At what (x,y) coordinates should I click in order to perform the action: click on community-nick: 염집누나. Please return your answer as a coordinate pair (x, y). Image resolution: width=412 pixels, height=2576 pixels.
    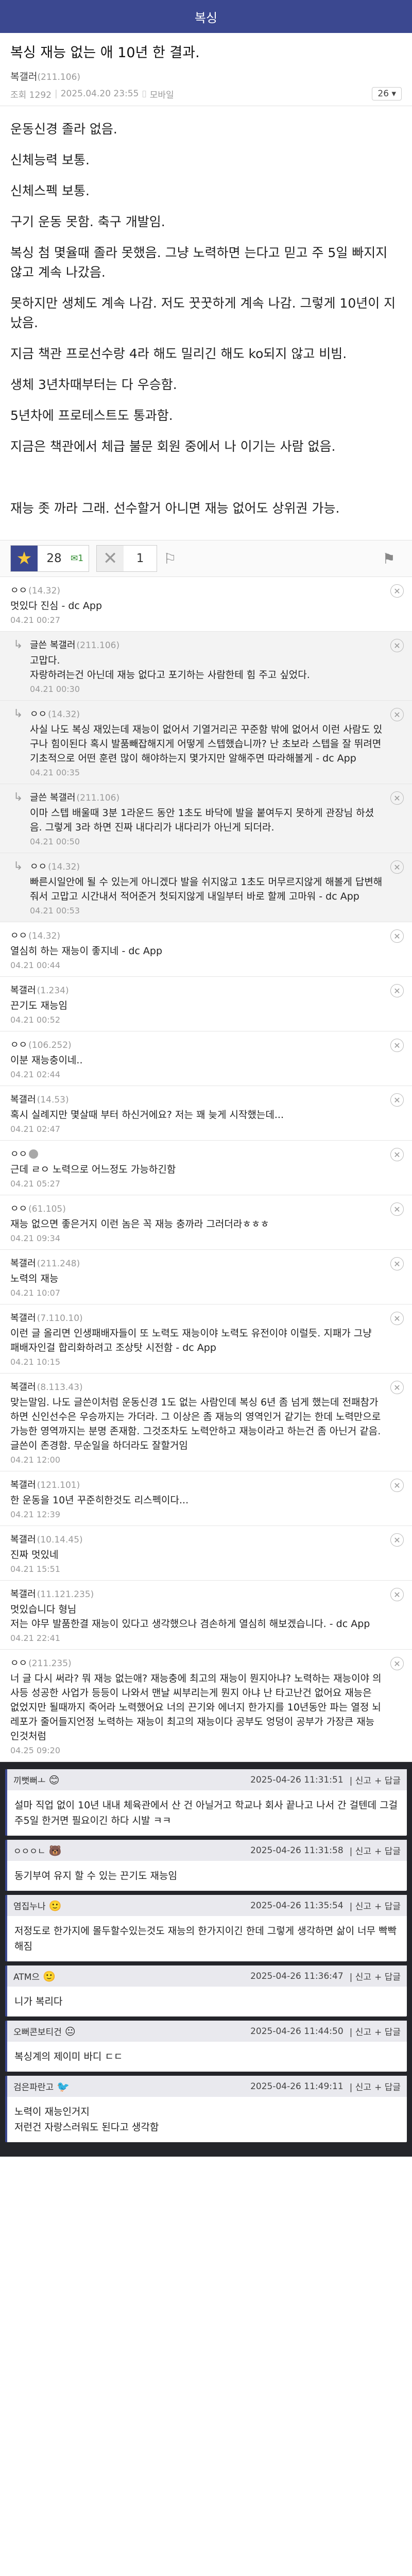
    Looking at the image, I should click on (29, 1906).